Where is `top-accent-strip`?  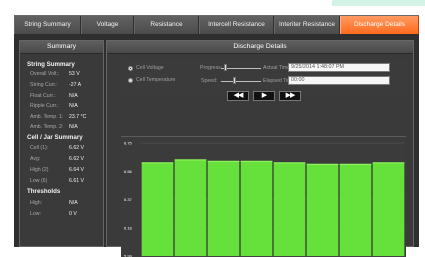
top-accent-strip is located at coordinates (378, 3).